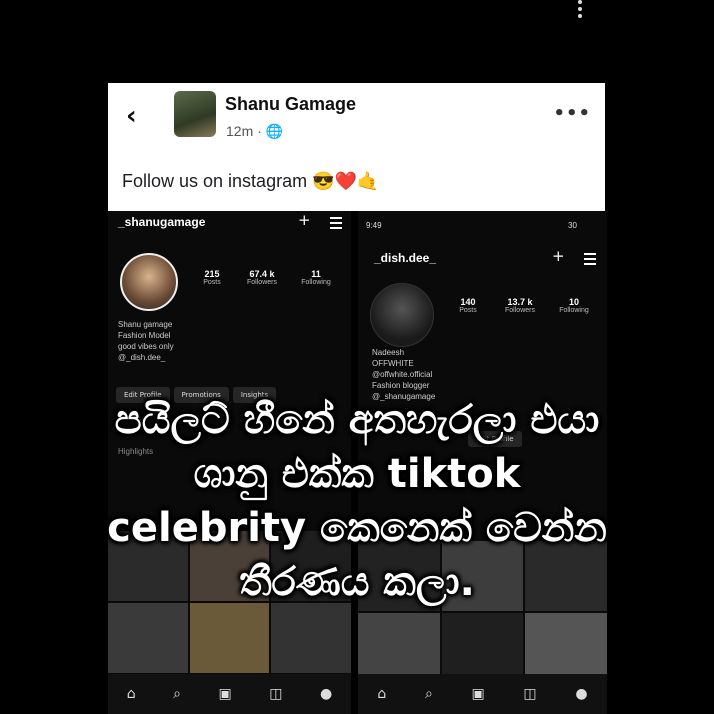 The image size is (714, 714). Describe the element at coordinates (520, 305) in the screenshot. I see `stat-followers: 13.7 k Followers` at that location.